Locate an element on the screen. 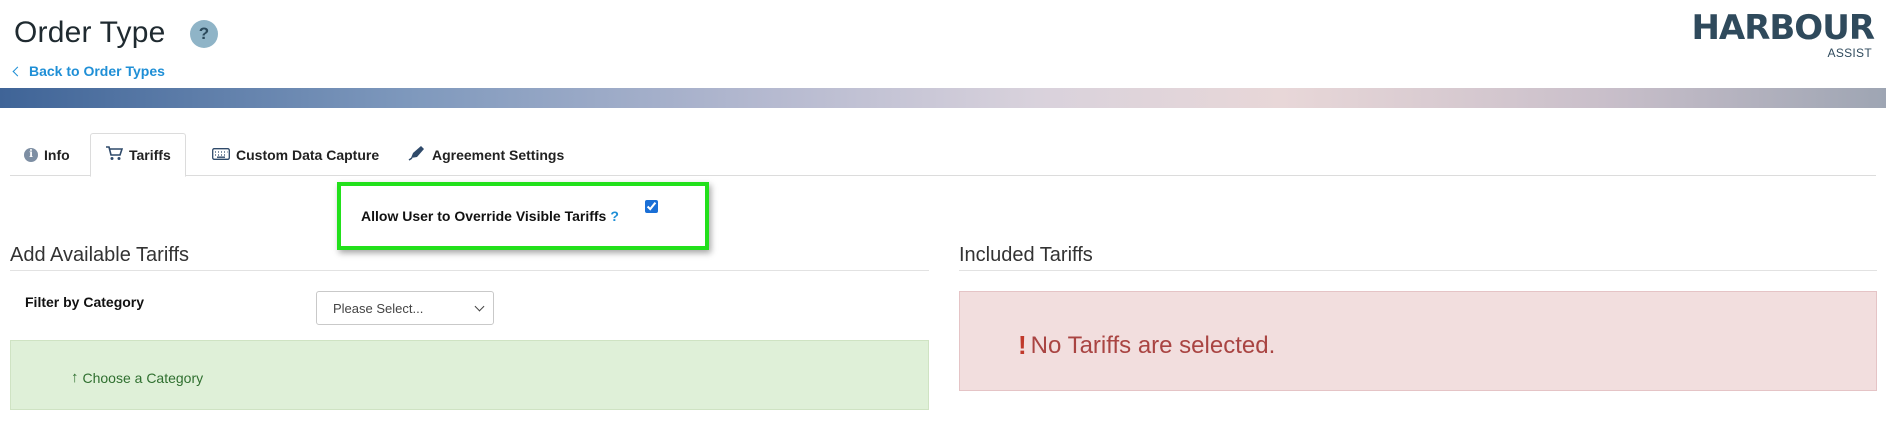 The width and height of the screenshot is (1886, 440). exclamation-icon: ! is located at coordinates (1022, 345).